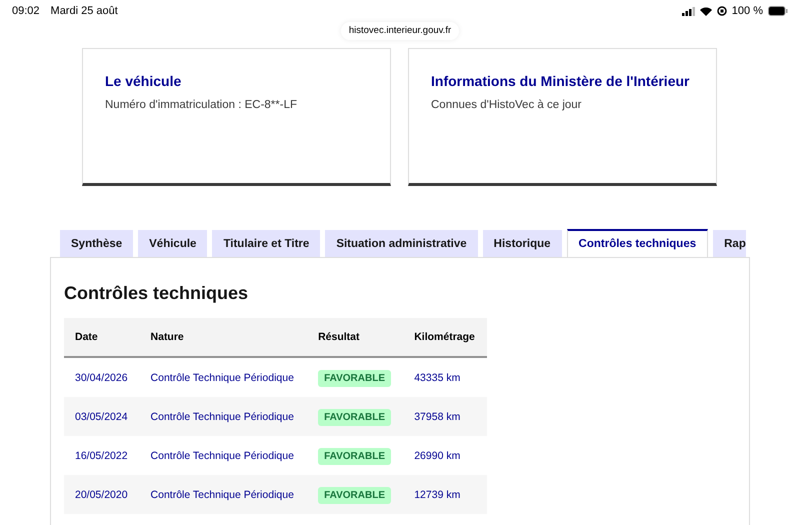 This screenshot has width=800, height=525. I want to click on table-cell: 20/05/2020, so click(102, 494).